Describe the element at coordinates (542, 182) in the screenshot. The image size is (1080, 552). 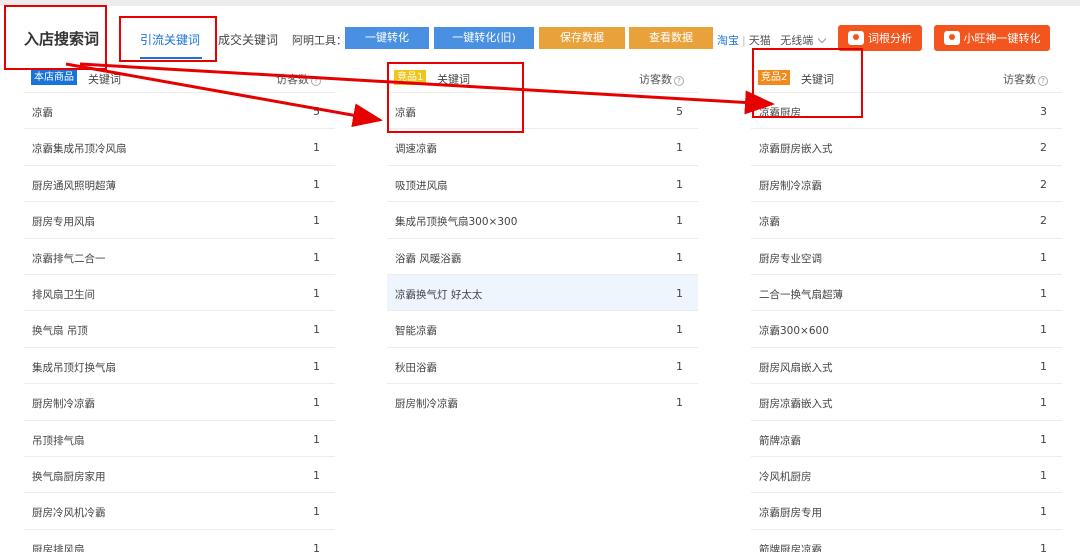
I see `table-row: 吸顶进风扇 1` at that location.